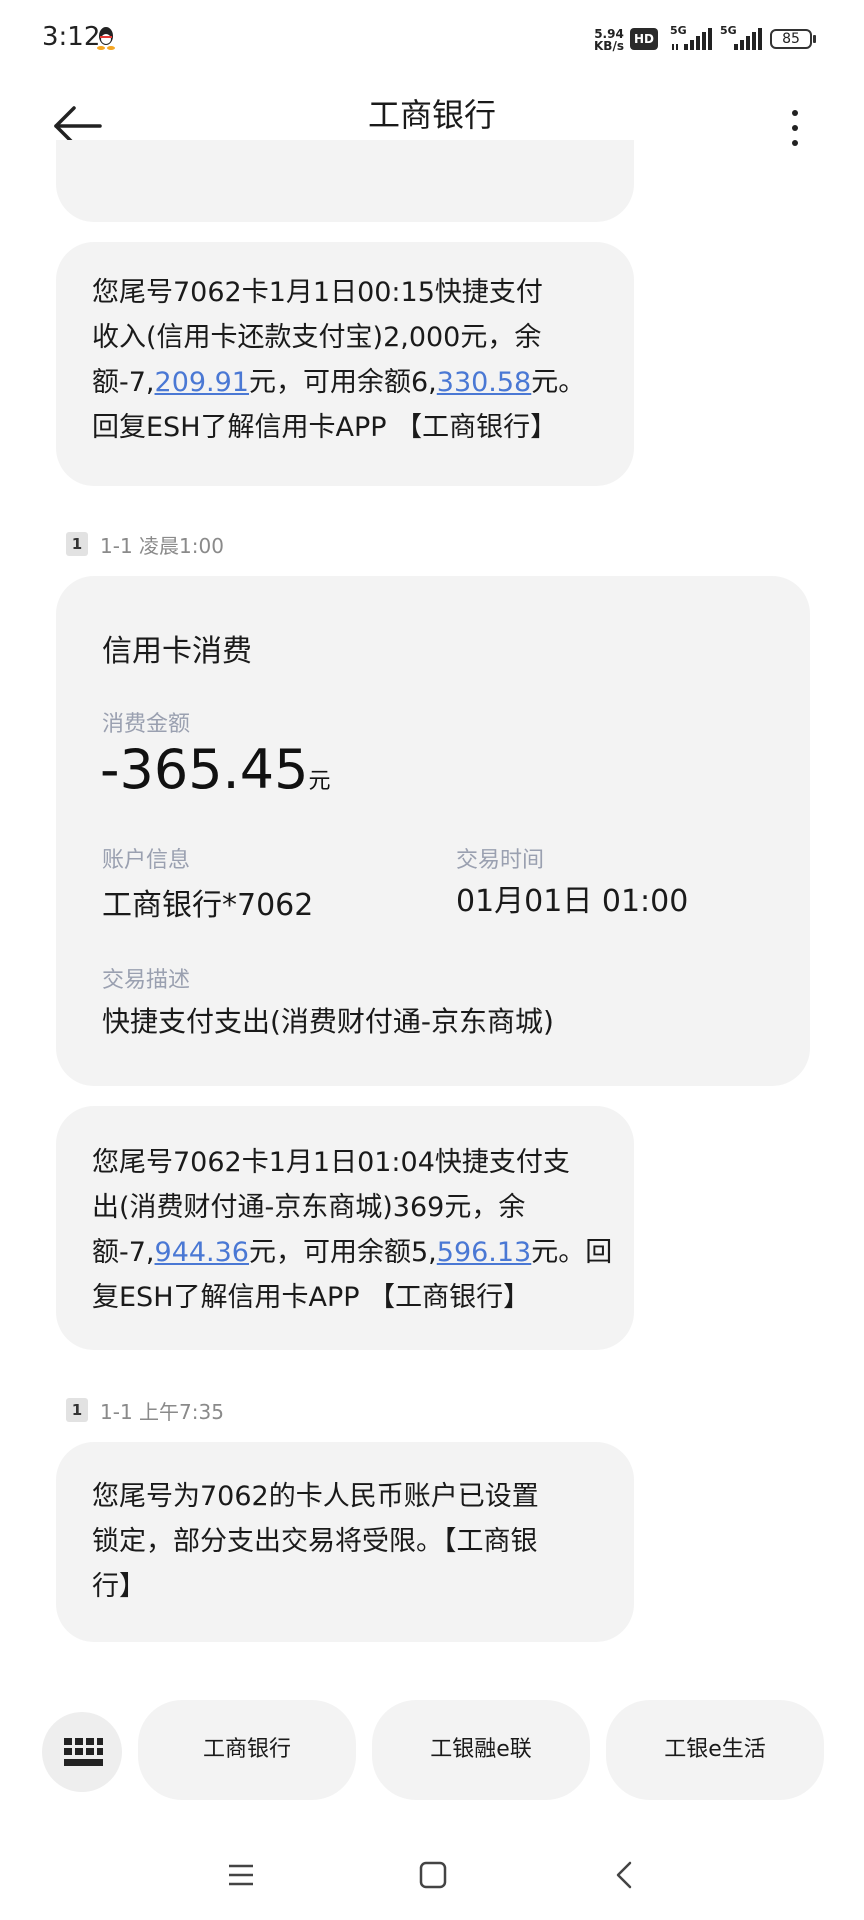 Image resolution: width=864 pixels, height=1920 pixels. Describe the element at coordinates (202, 1252) in the screenshot. I see `number-link: 944.36` at that location.